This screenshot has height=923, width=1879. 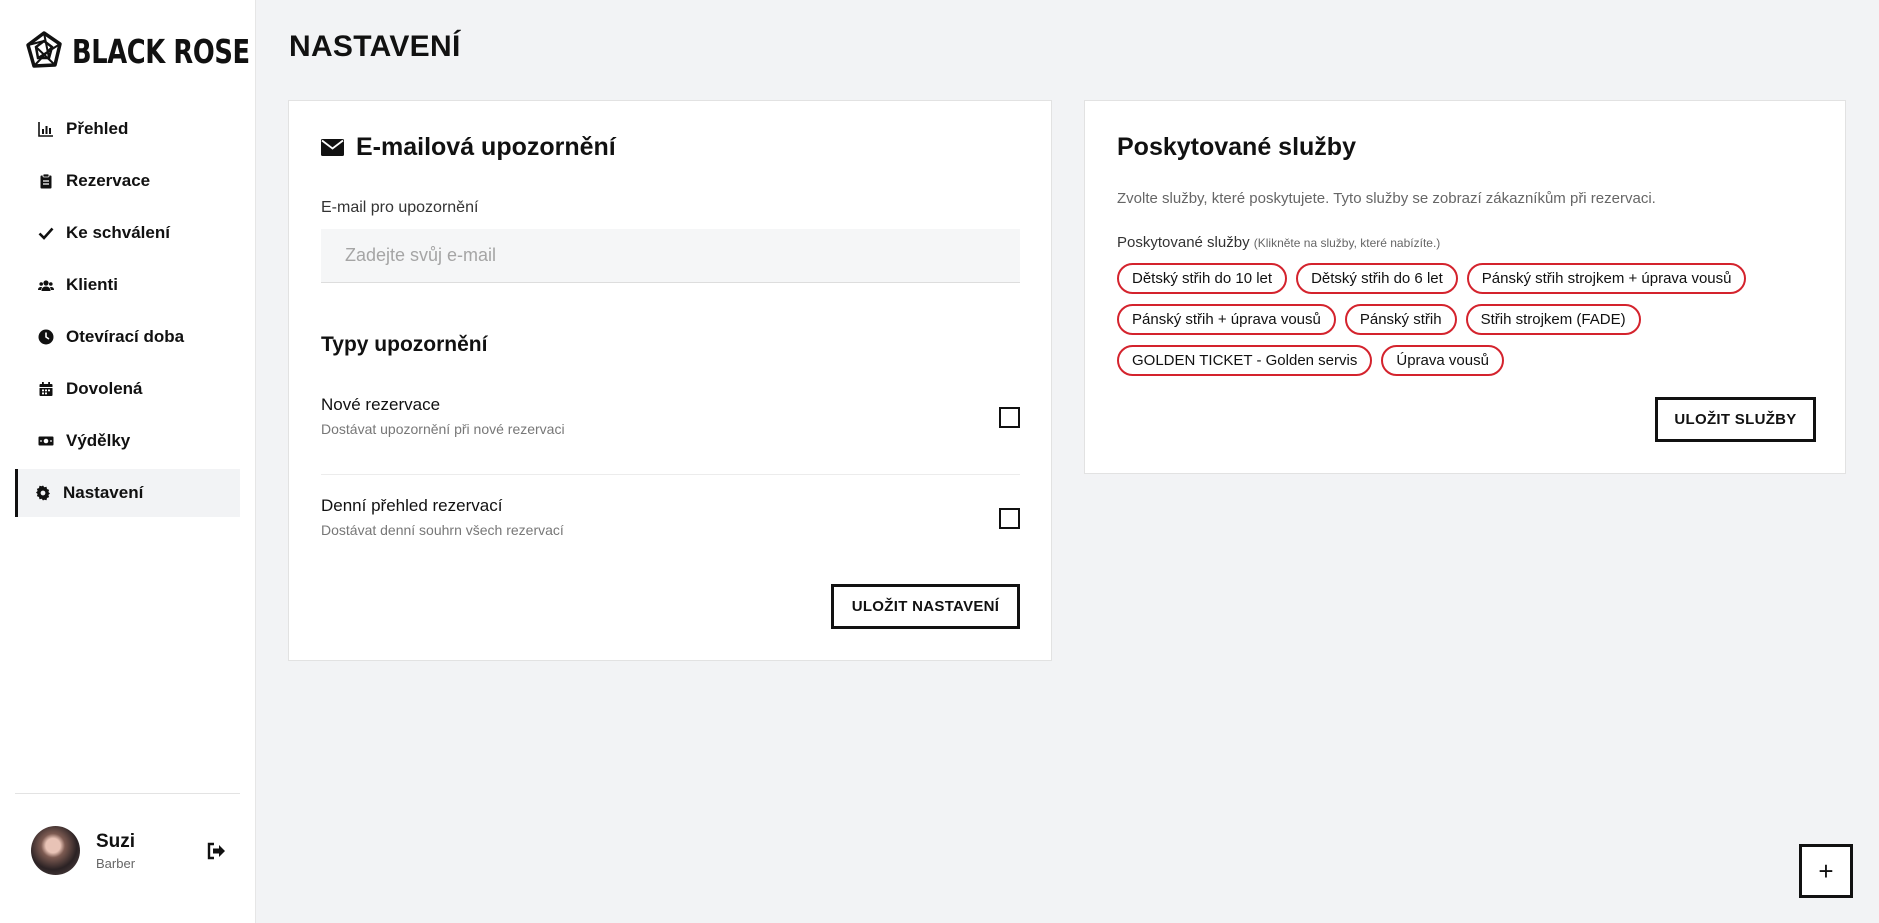 I want to click on service-chip: Pánský střih strojkem + úprava vousů, so click(x=1606, y=278).